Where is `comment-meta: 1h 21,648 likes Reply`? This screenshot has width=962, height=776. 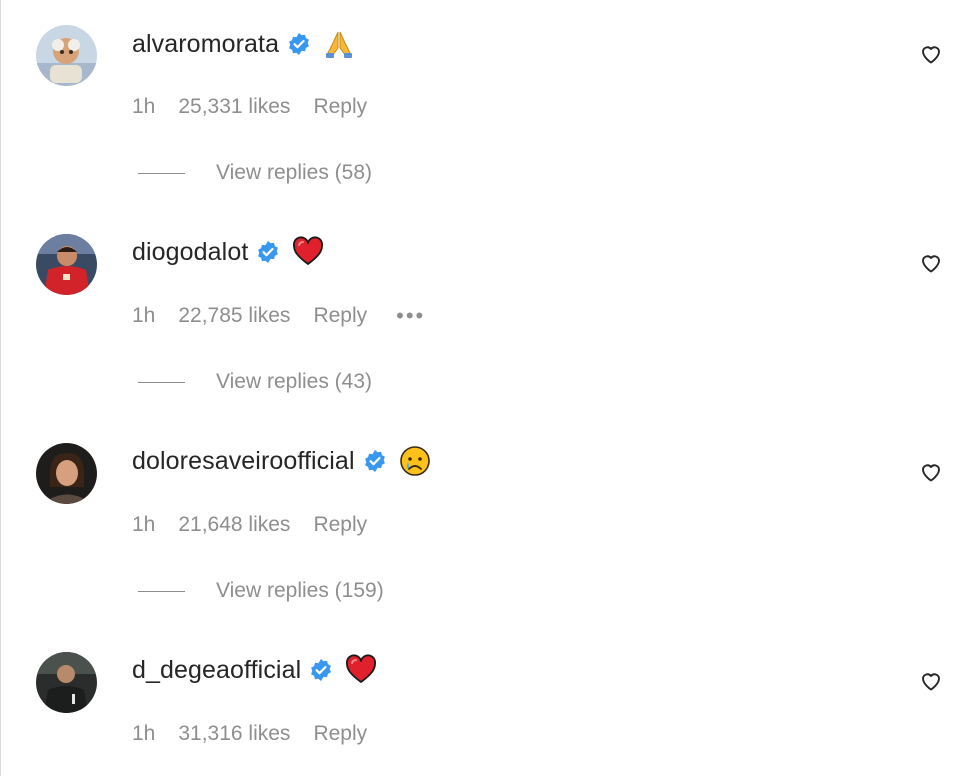
comment-meta: 1h 21,648 likes Reply is located at coordinates (249, 525).